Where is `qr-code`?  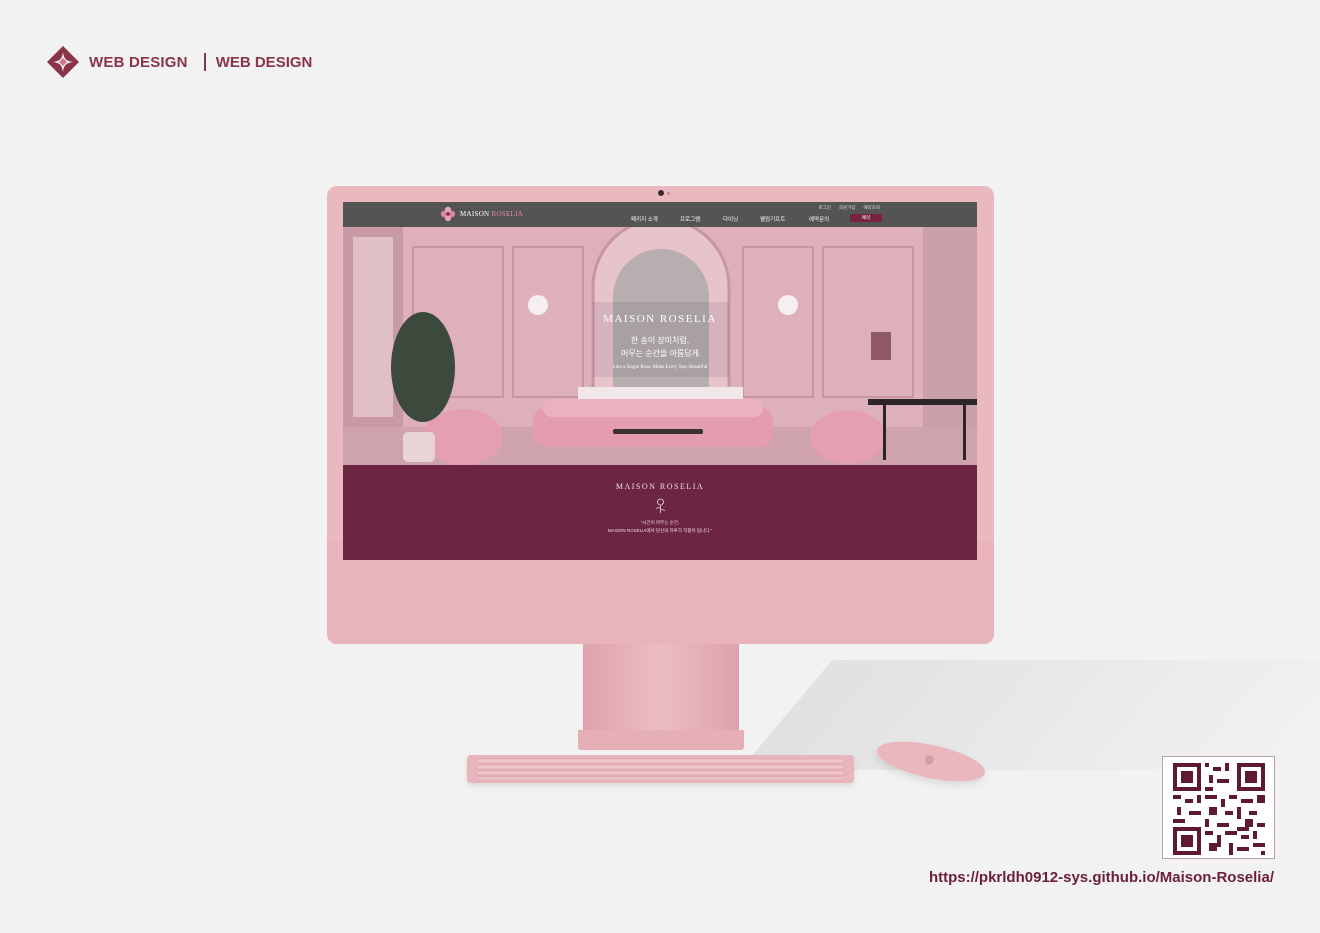 qr-code is located at coordinates (1218, 807).